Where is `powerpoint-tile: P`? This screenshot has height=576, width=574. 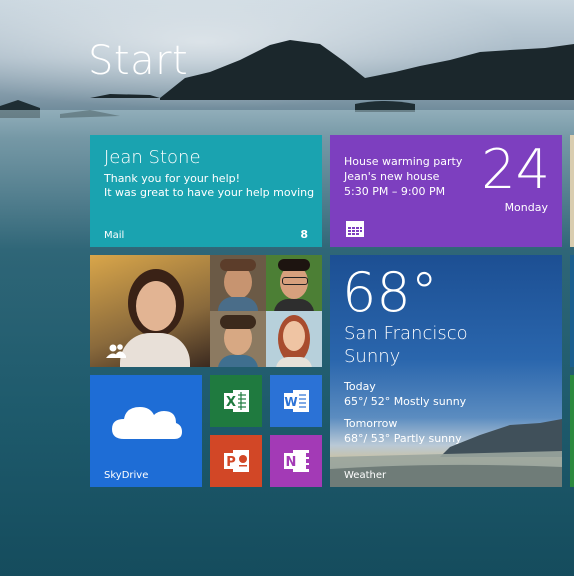
powerpoint-tile: P is located at coordinates (236, 461).